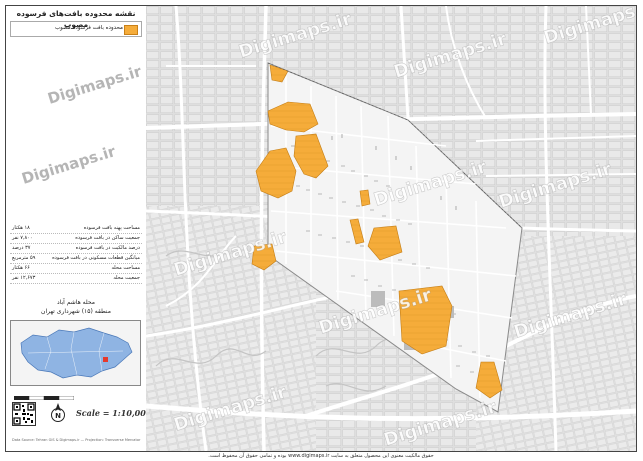  Describe the element at coordinates (76, 239) in the screenshot. I see `stat-row: جمعیت ساکن در بافت فرسوده ۷,۸۰۰ نفر` at that location.